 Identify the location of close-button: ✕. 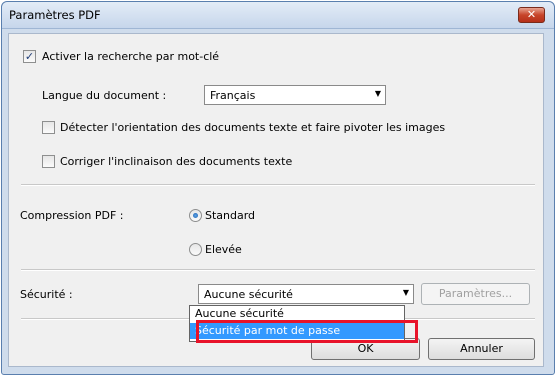
(531, 15).